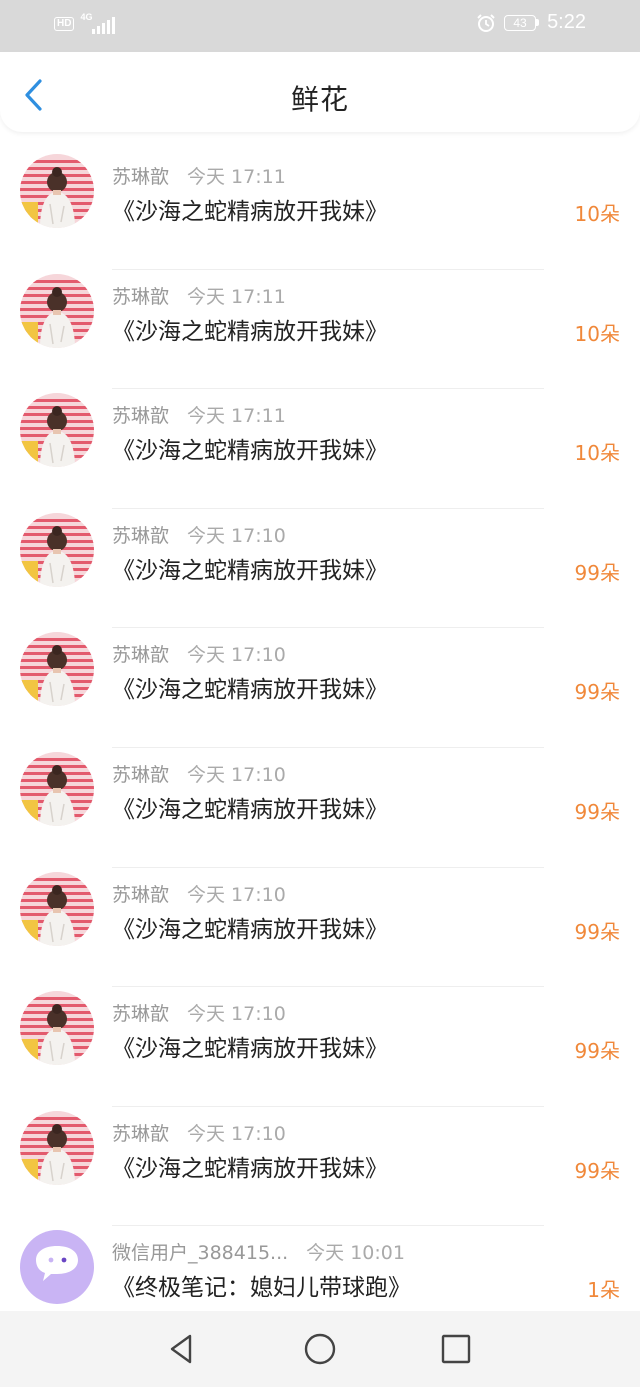  Describe the element at coordinates (261, 1288) in the screenshot. I see `book-title: 《终极笔记：媳妇儿带球跑》` at that location.